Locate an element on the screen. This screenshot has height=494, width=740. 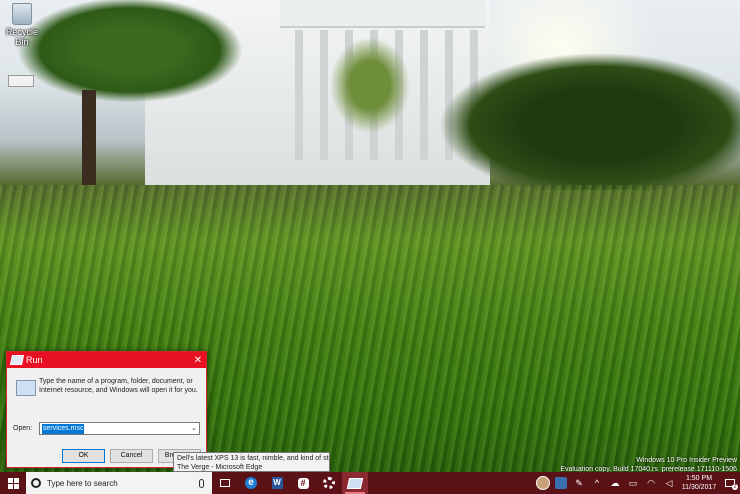
taskbar-app-run is located at coordinates (355, 483).